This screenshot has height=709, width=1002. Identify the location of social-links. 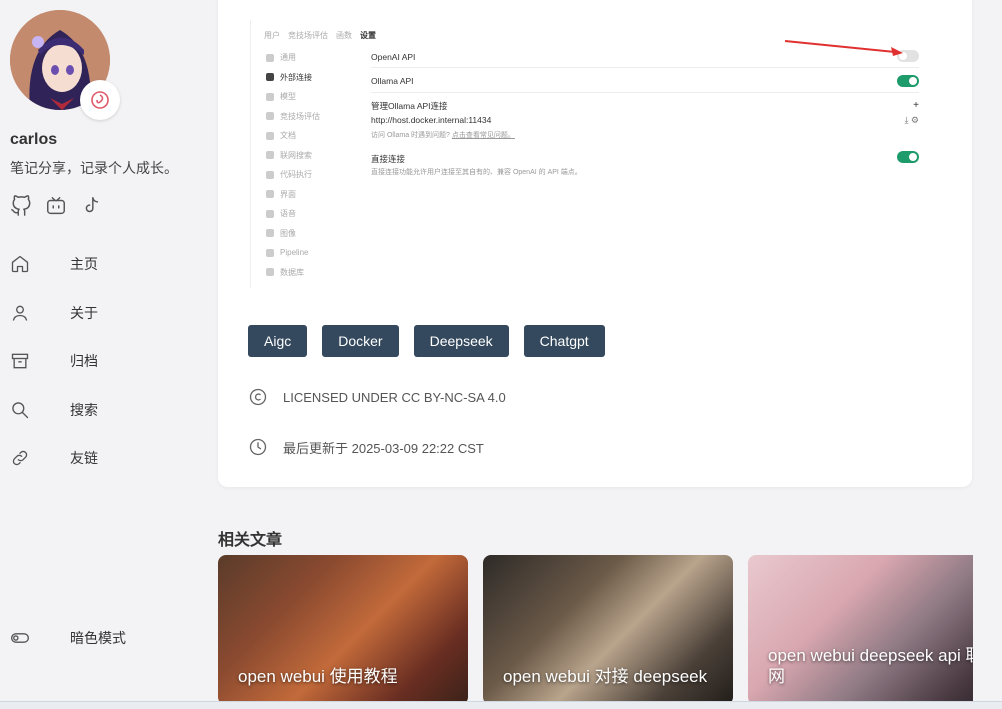
(56, 206).